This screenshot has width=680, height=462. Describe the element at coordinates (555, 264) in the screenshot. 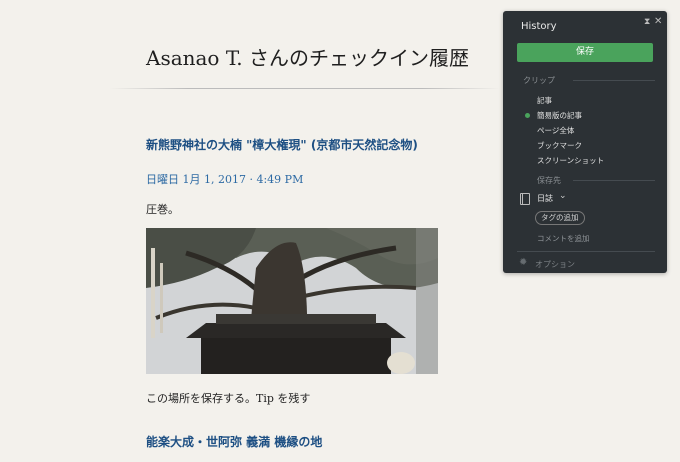

I see `options-link: オプション` at that location.